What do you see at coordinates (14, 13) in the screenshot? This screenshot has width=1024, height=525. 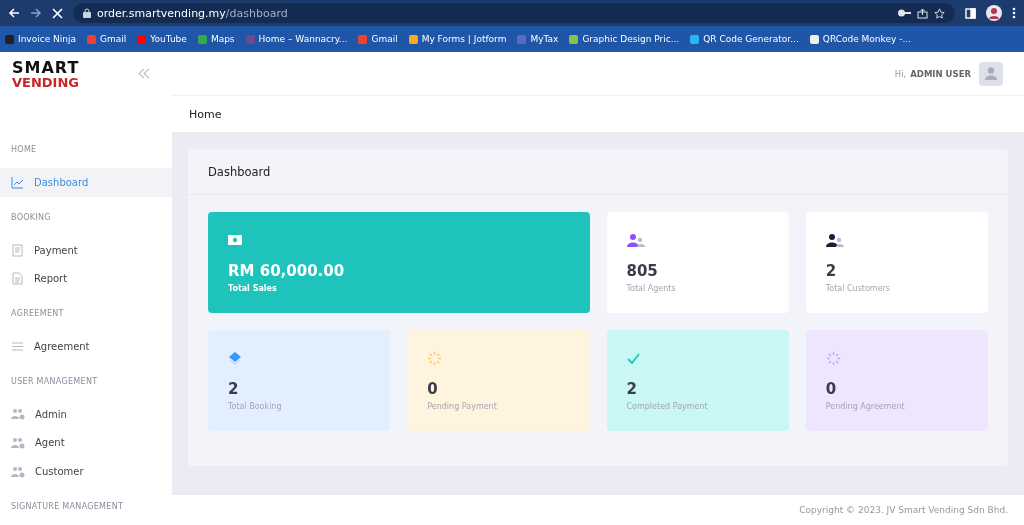 I see `back-icon` at bounding box center [14, 13].